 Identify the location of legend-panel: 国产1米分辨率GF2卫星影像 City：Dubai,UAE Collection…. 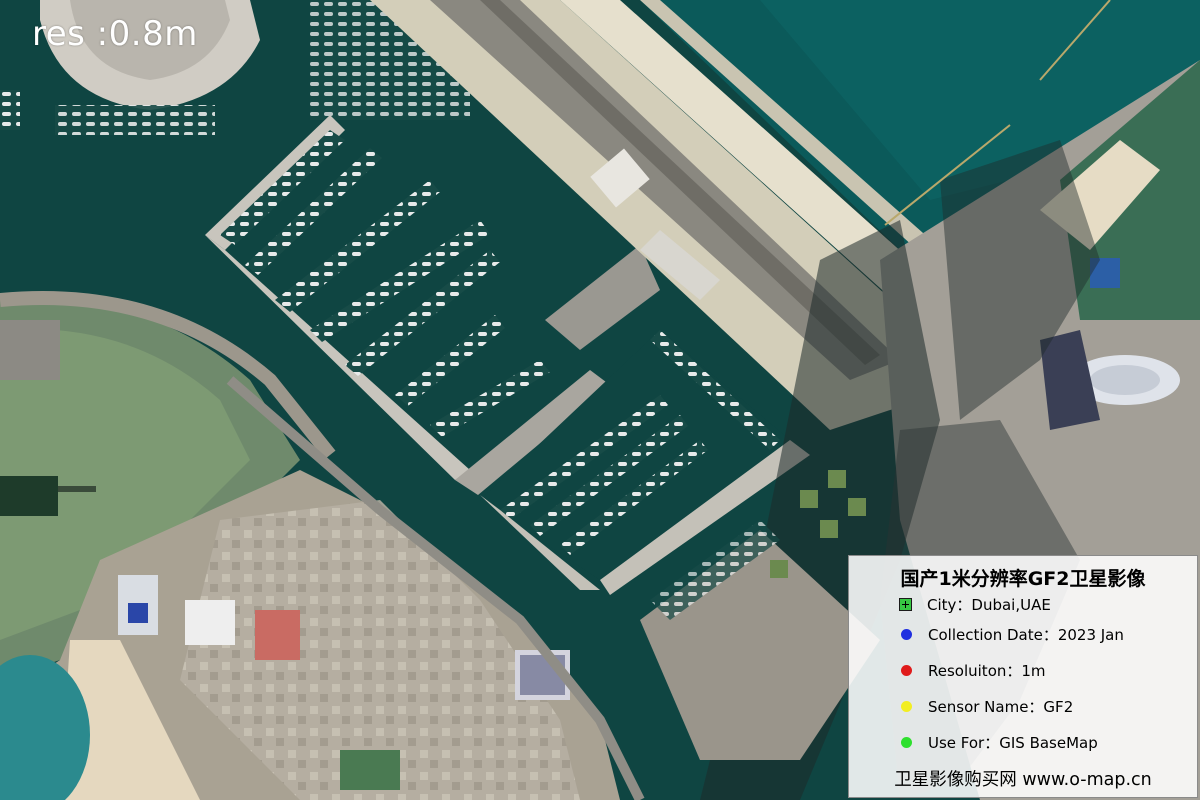
(1023, 676).